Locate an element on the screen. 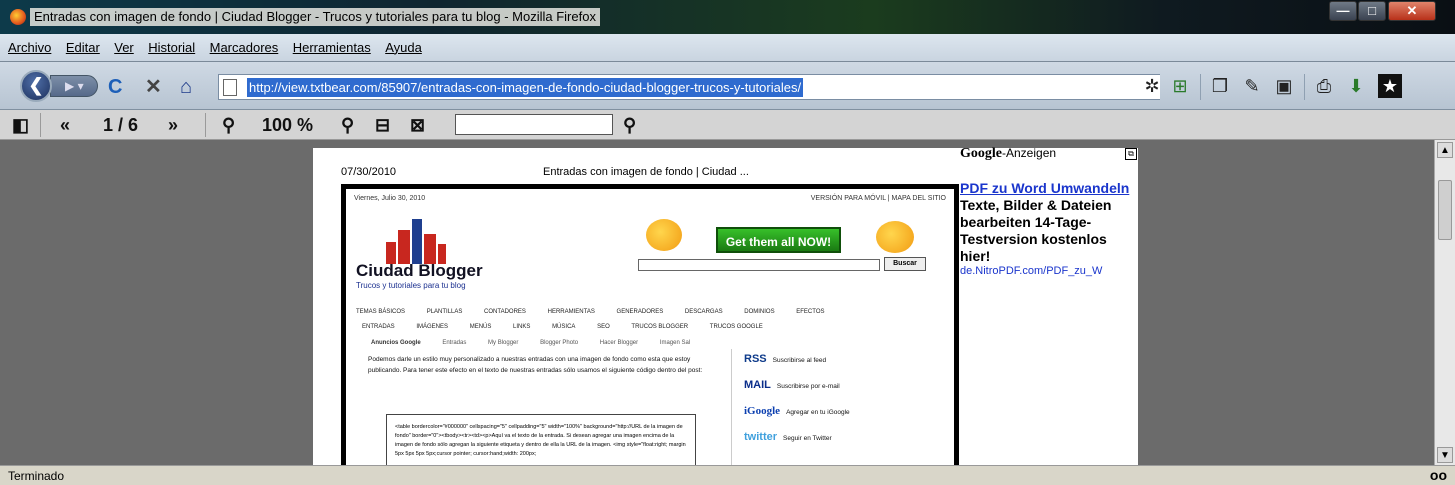  feed-item: twitter Seguir en Twitter is located at coordinates (788, 437).